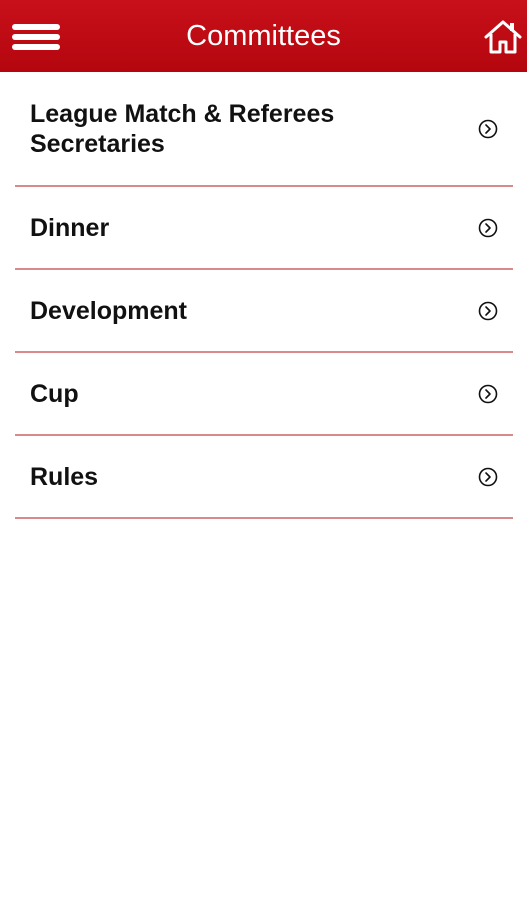  I want to click on header-bar: Committees, so click(263, 36).